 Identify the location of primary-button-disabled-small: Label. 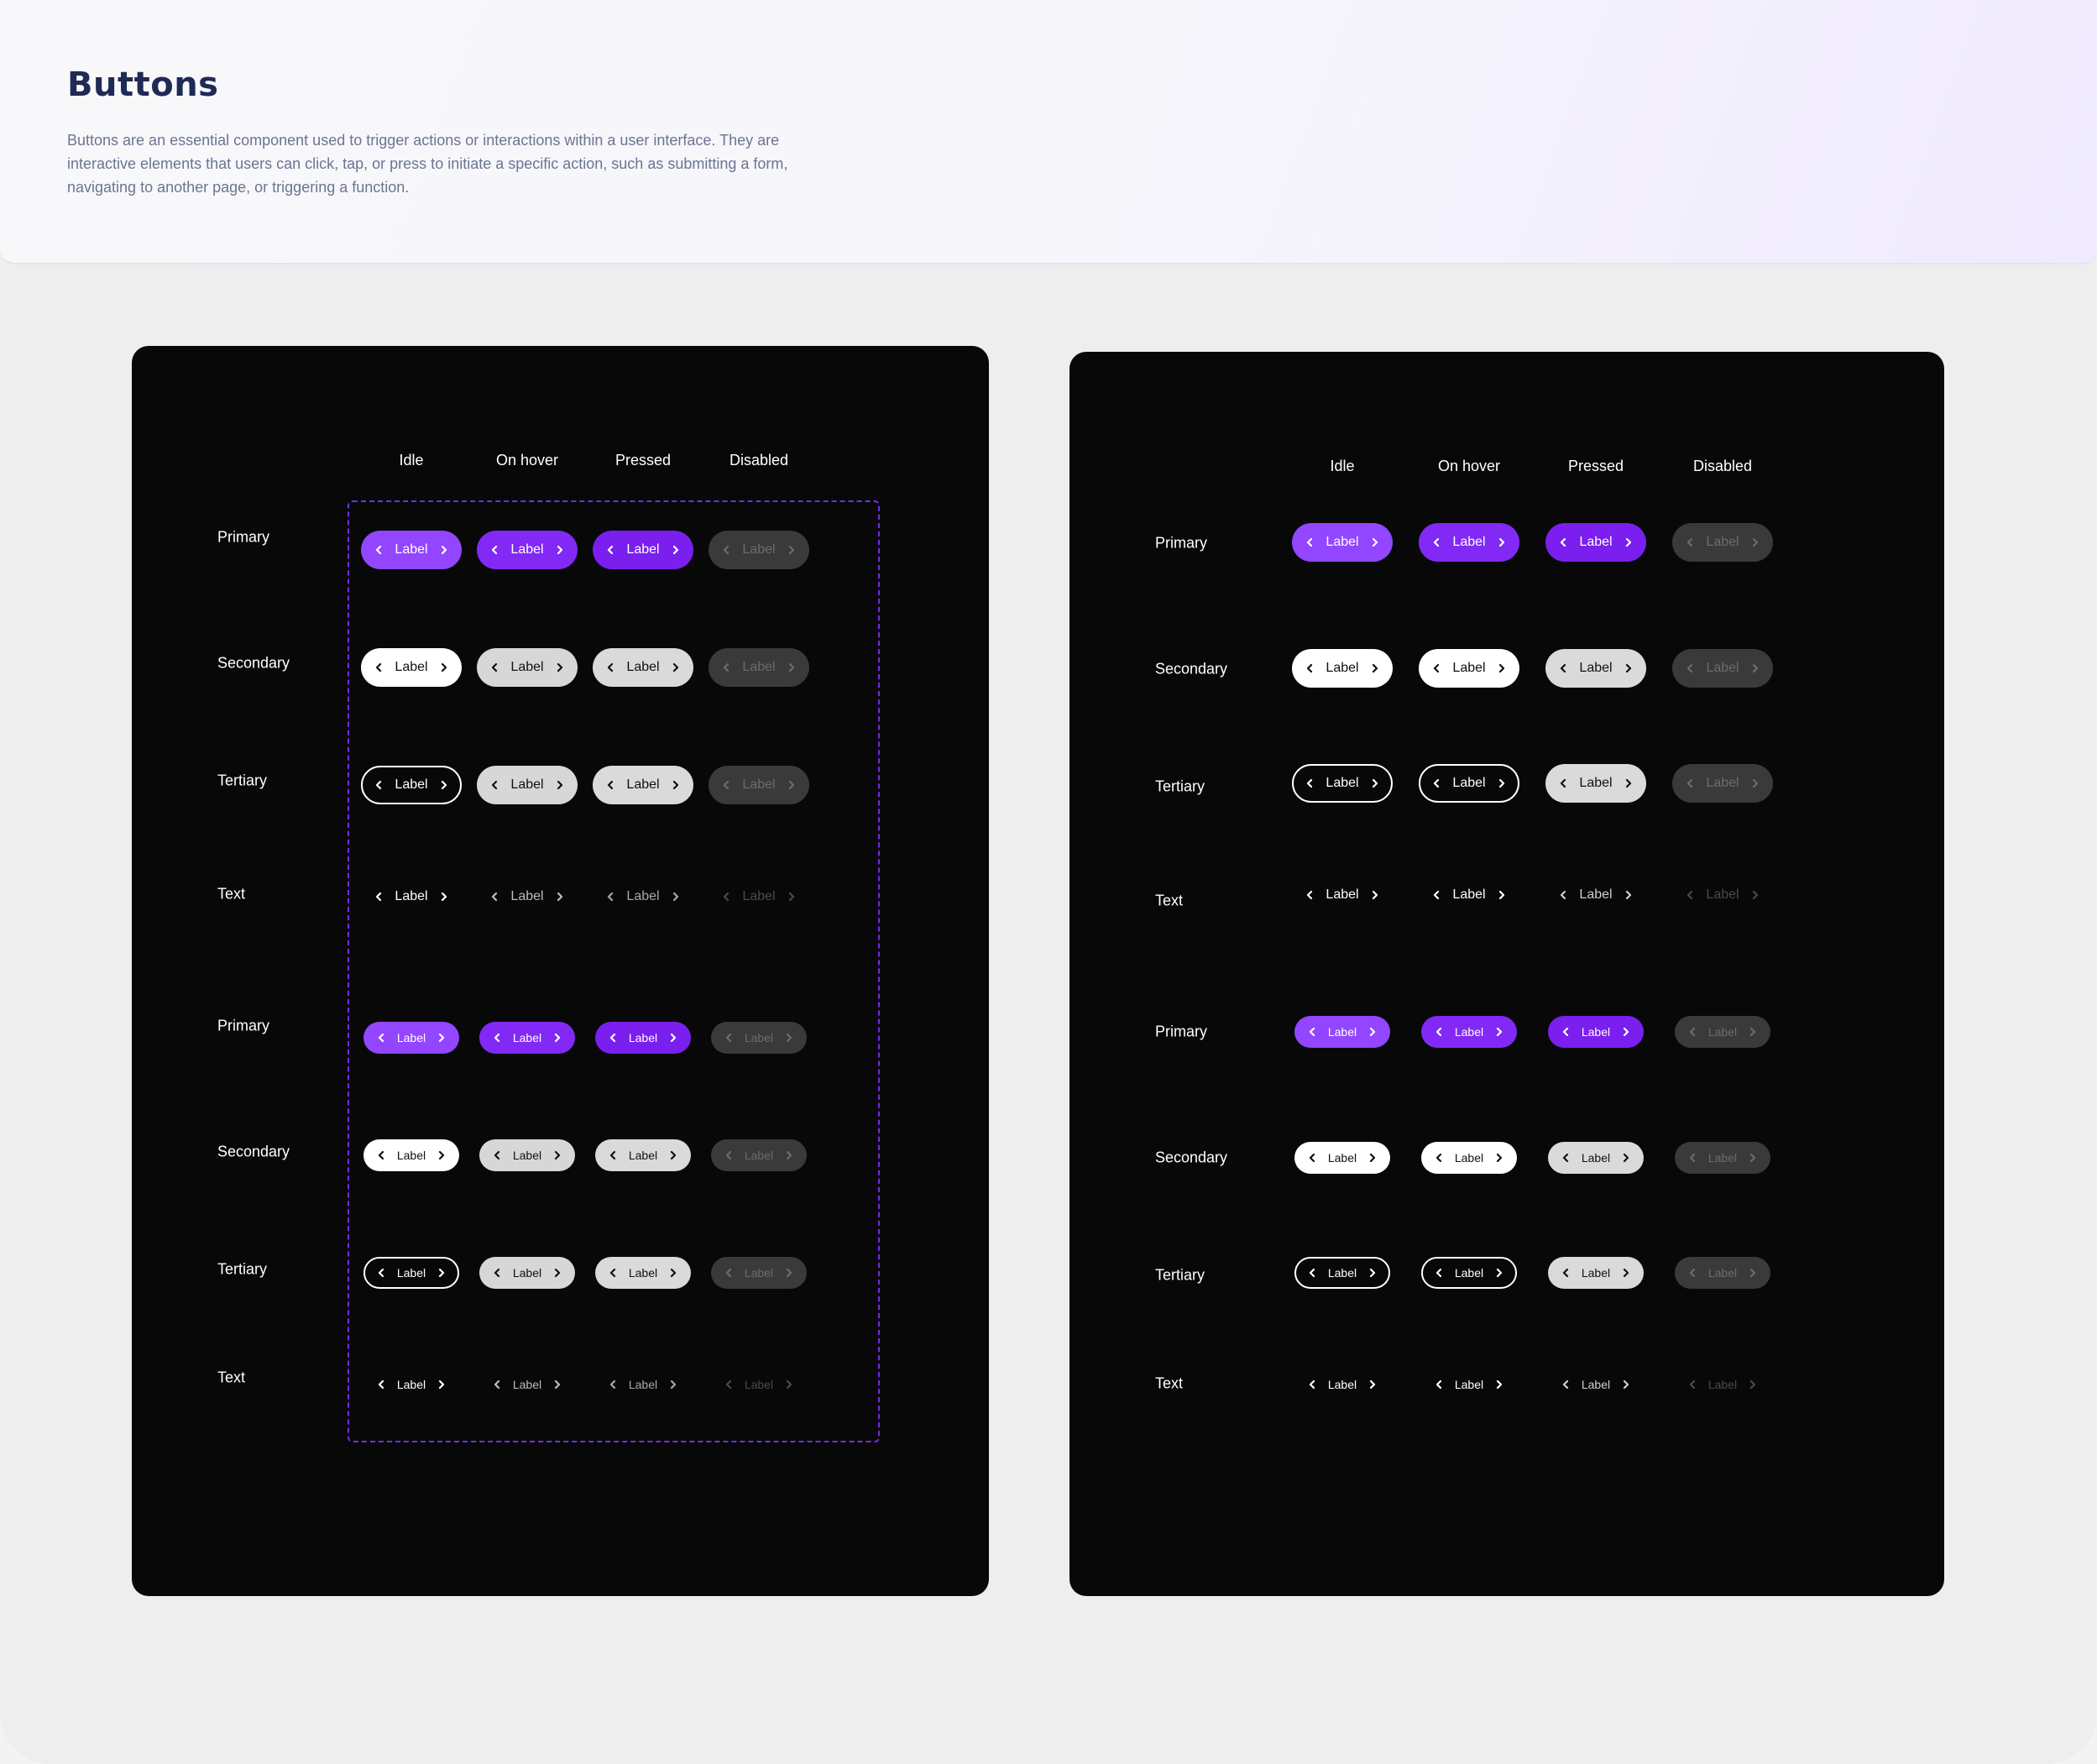
(1722, 1032).